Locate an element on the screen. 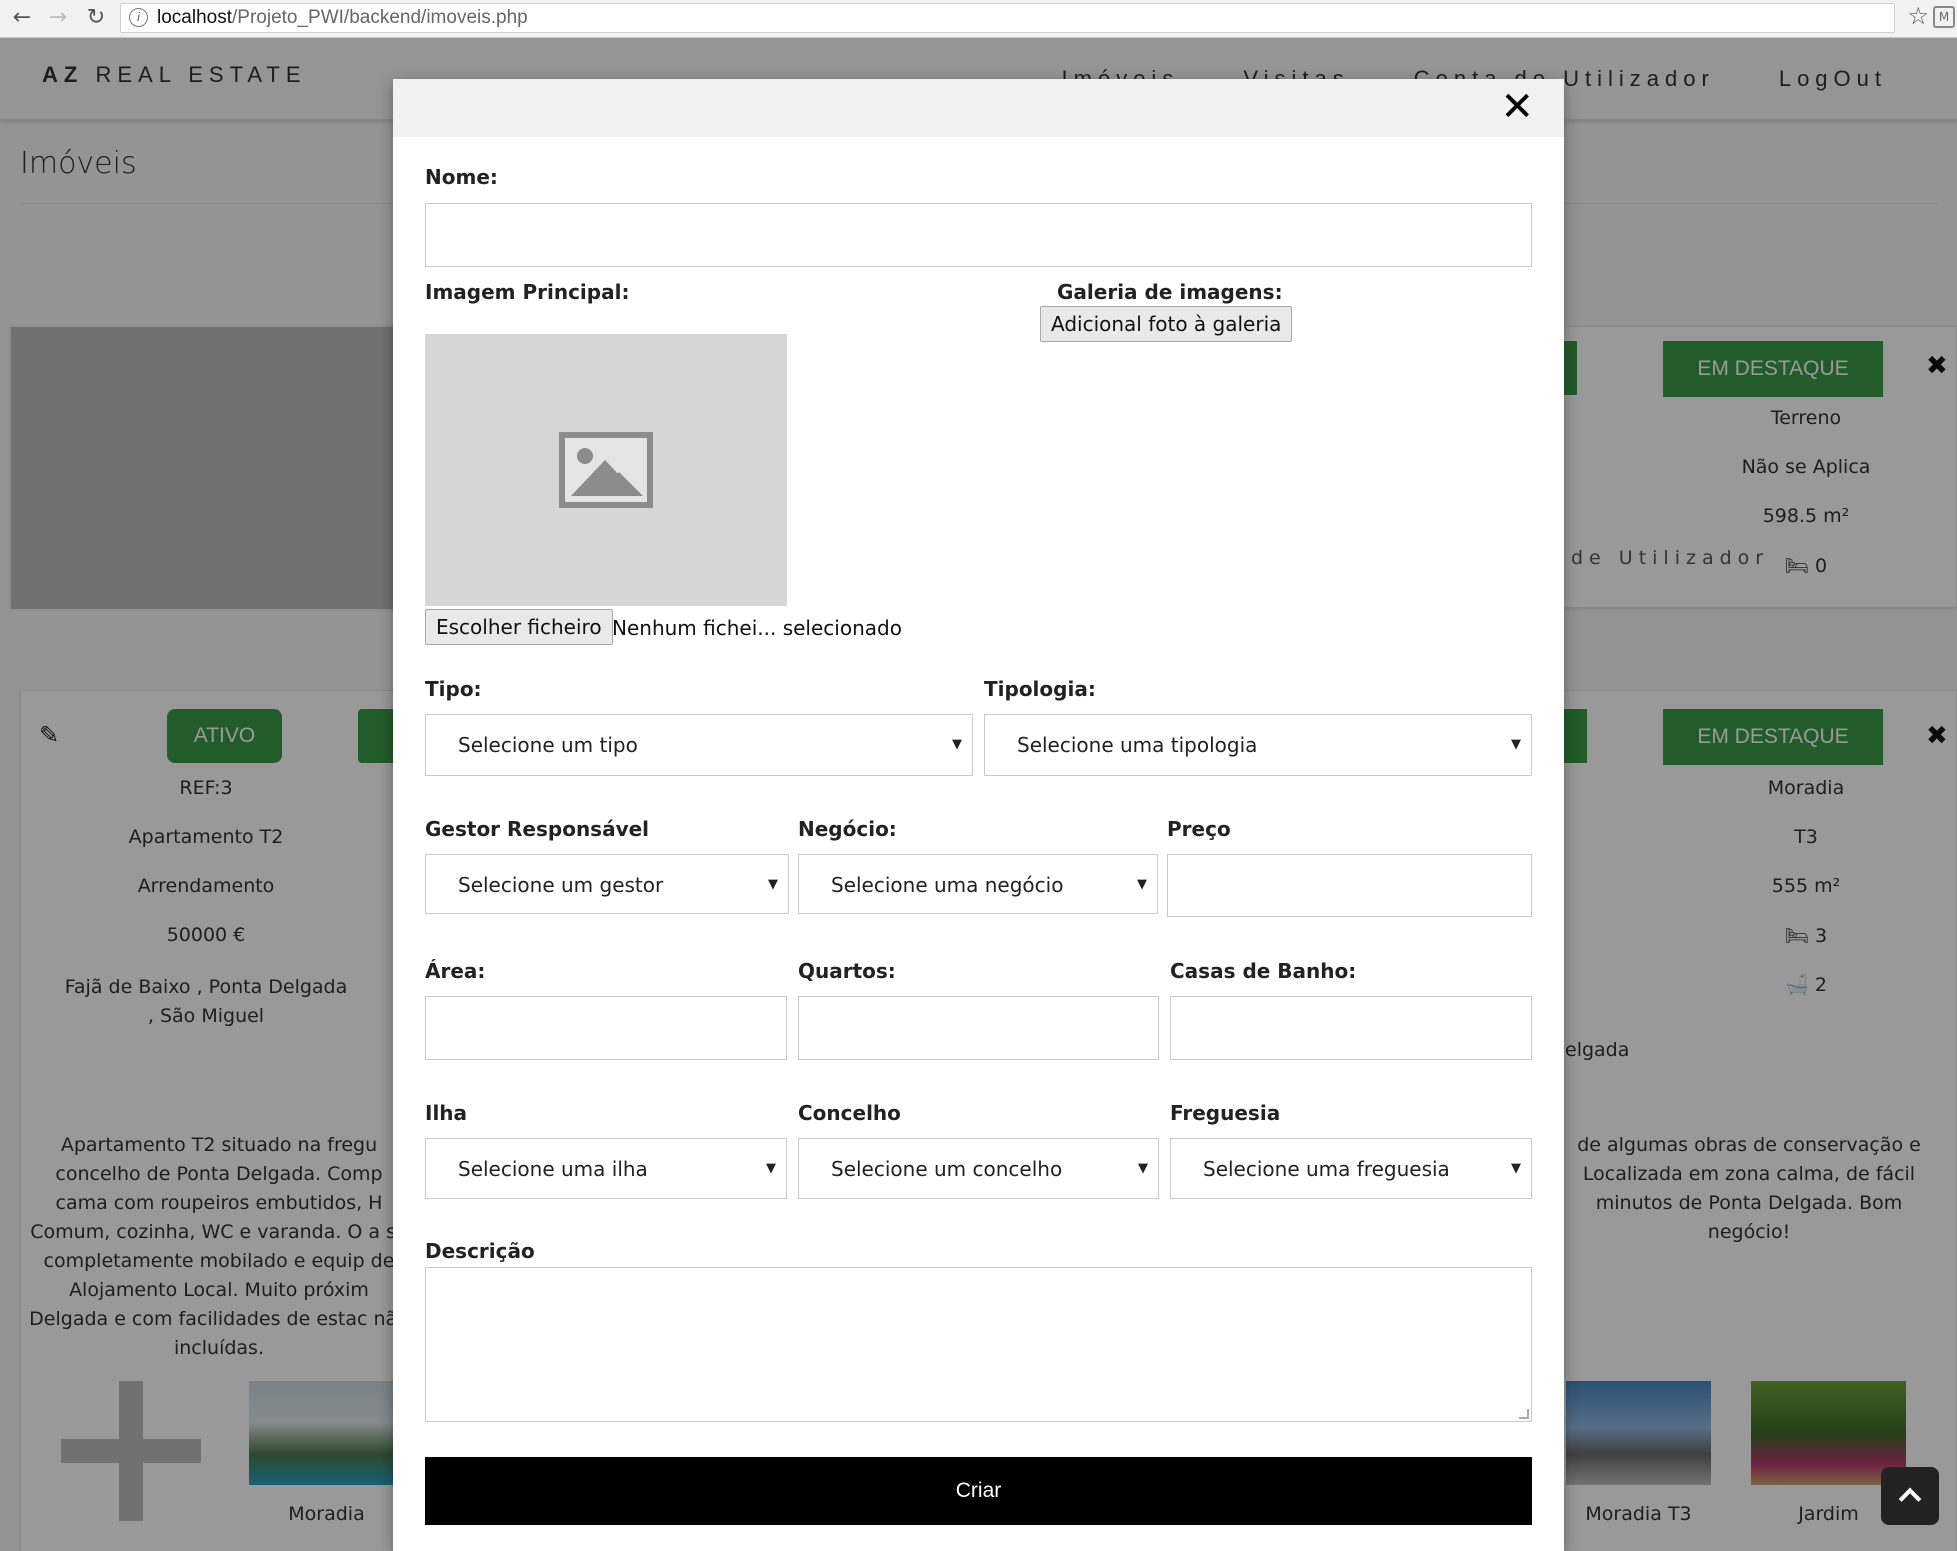  url-host: localhost is located at coordinates (194, 17).